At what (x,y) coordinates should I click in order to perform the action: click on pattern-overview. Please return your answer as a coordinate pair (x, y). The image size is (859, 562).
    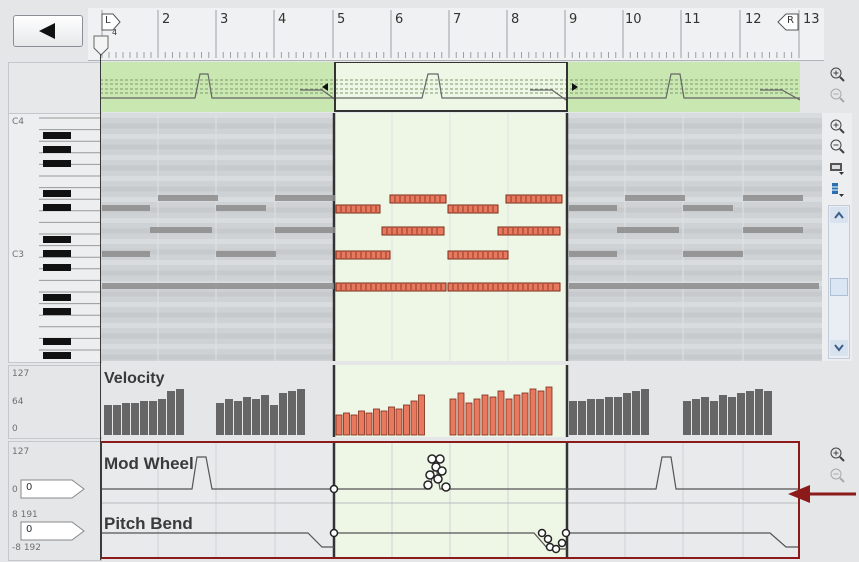
    Looking at the image, I should click on (450, 87).